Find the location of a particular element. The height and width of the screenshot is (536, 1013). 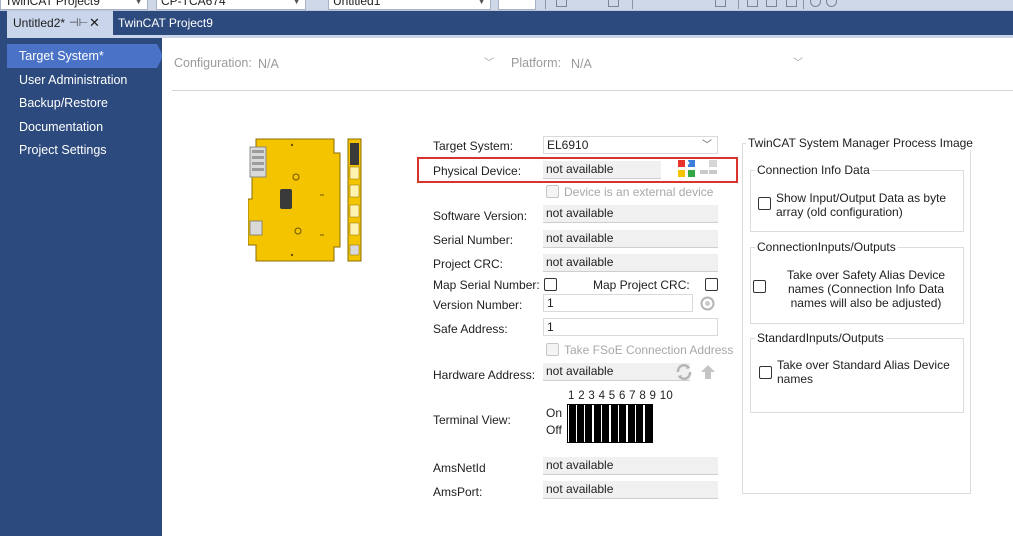

serial-number-label: Serial Number: is located at coordinates (473, 240).